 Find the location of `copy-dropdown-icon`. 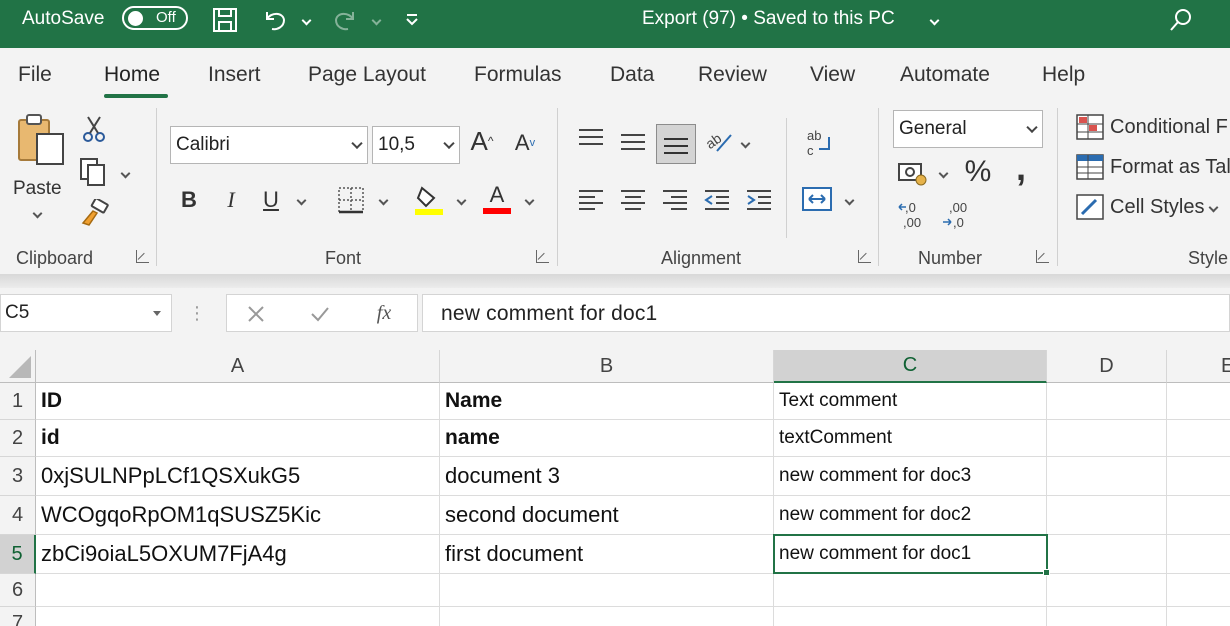

copy-dropdown-icon is located at coordinates (125, 173).